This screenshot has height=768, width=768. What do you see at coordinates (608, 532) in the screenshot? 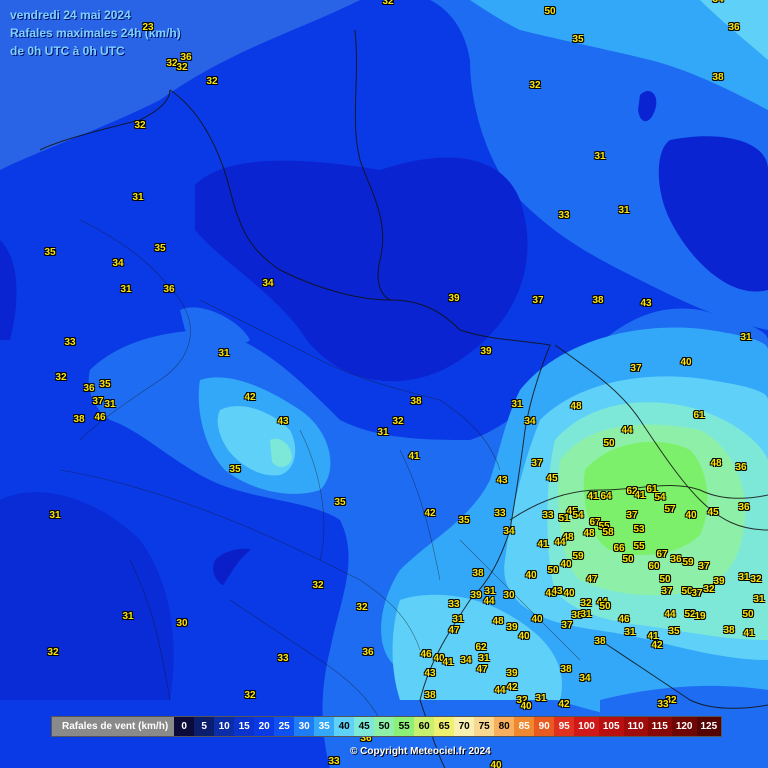
I see `station-value: 58` at bounding box center [608, 532].